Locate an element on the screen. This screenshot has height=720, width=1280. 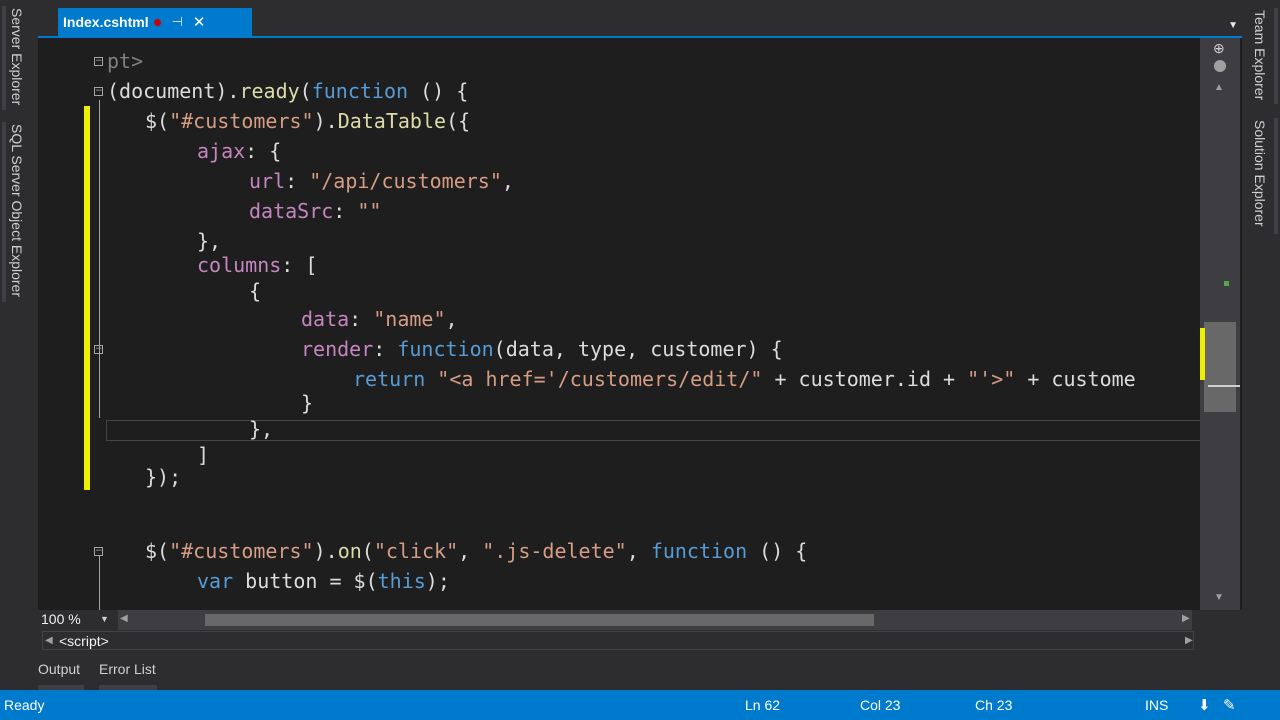
code-token: "name" is located at coordinates (409, 319).